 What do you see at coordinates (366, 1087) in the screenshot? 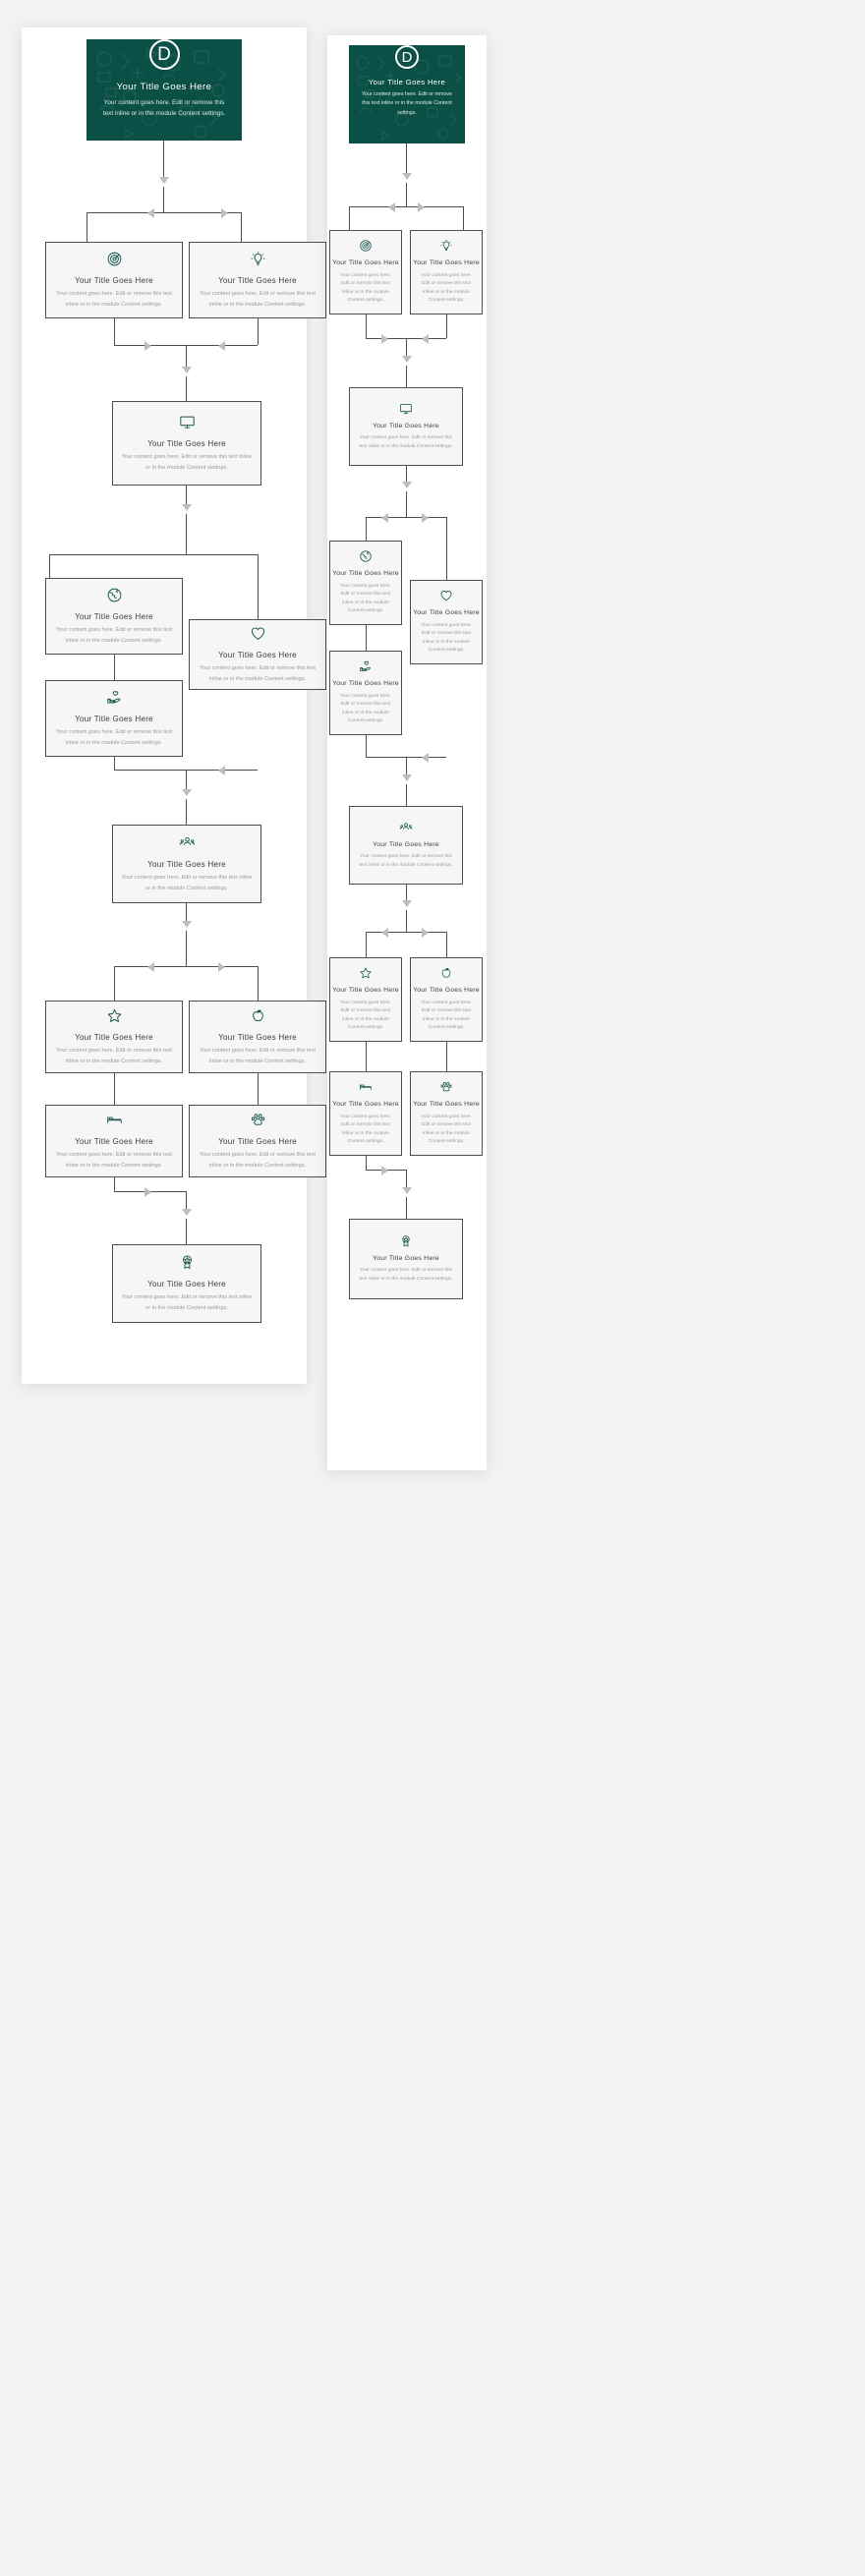
I see `bed-icon` at bounding box center [366, 1087].